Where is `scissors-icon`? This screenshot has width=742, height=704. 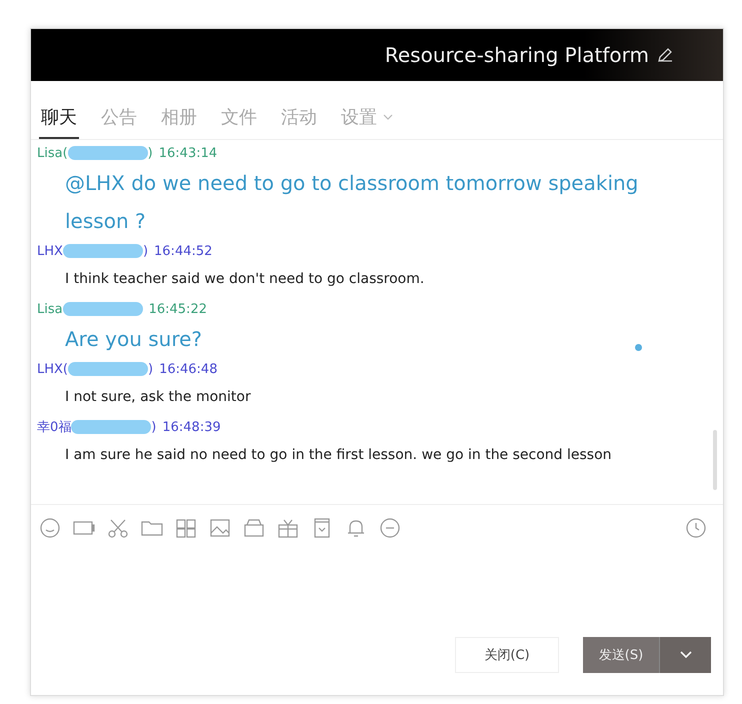
scissors-icon is located at coordinates (118, 528).